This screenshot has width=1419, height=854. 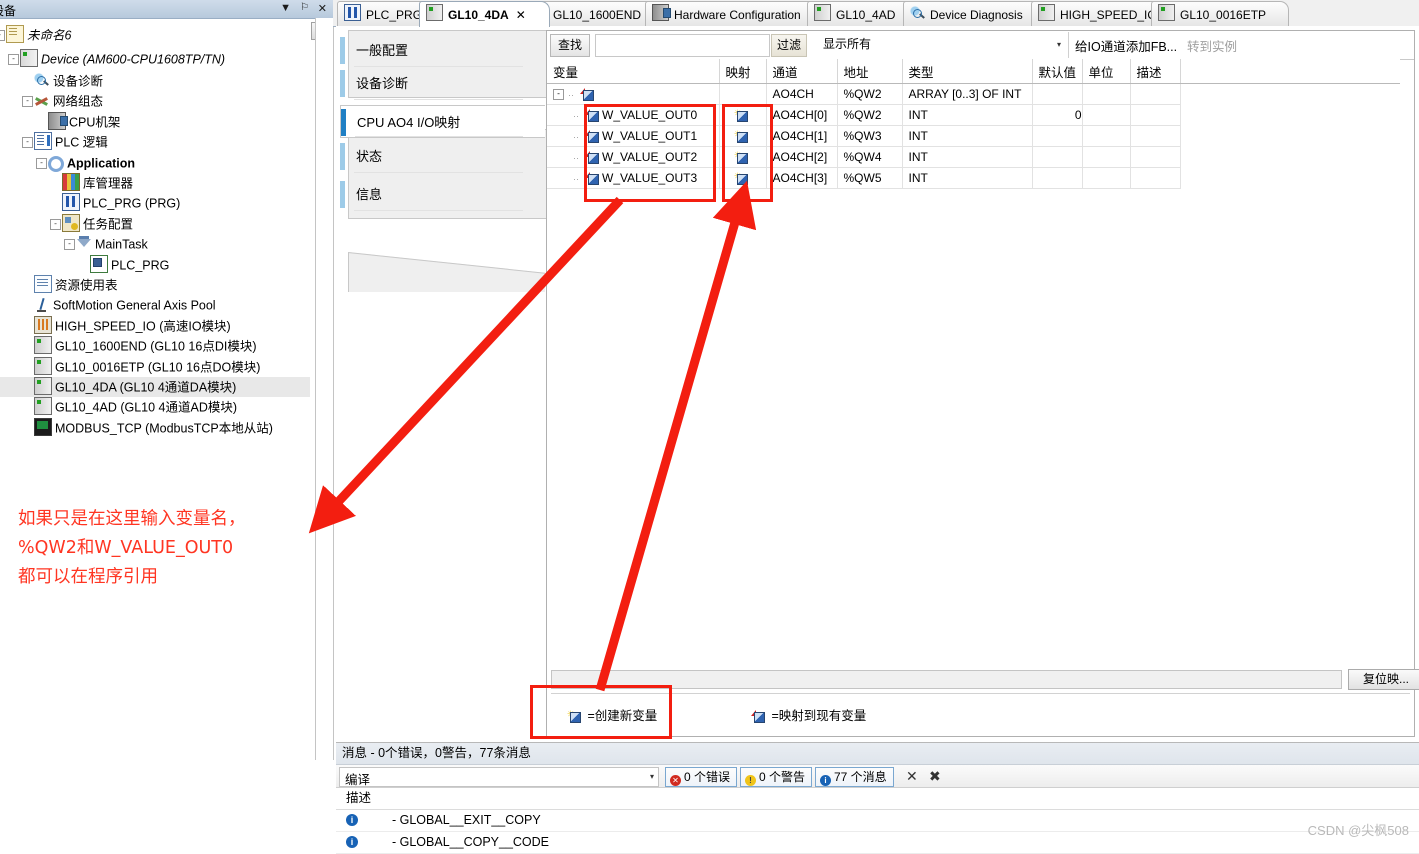 What do you see at coordinates (155, 244) in the screenshot?
I see `tree-item-10: MainTask` at bounding box center [155, 244].